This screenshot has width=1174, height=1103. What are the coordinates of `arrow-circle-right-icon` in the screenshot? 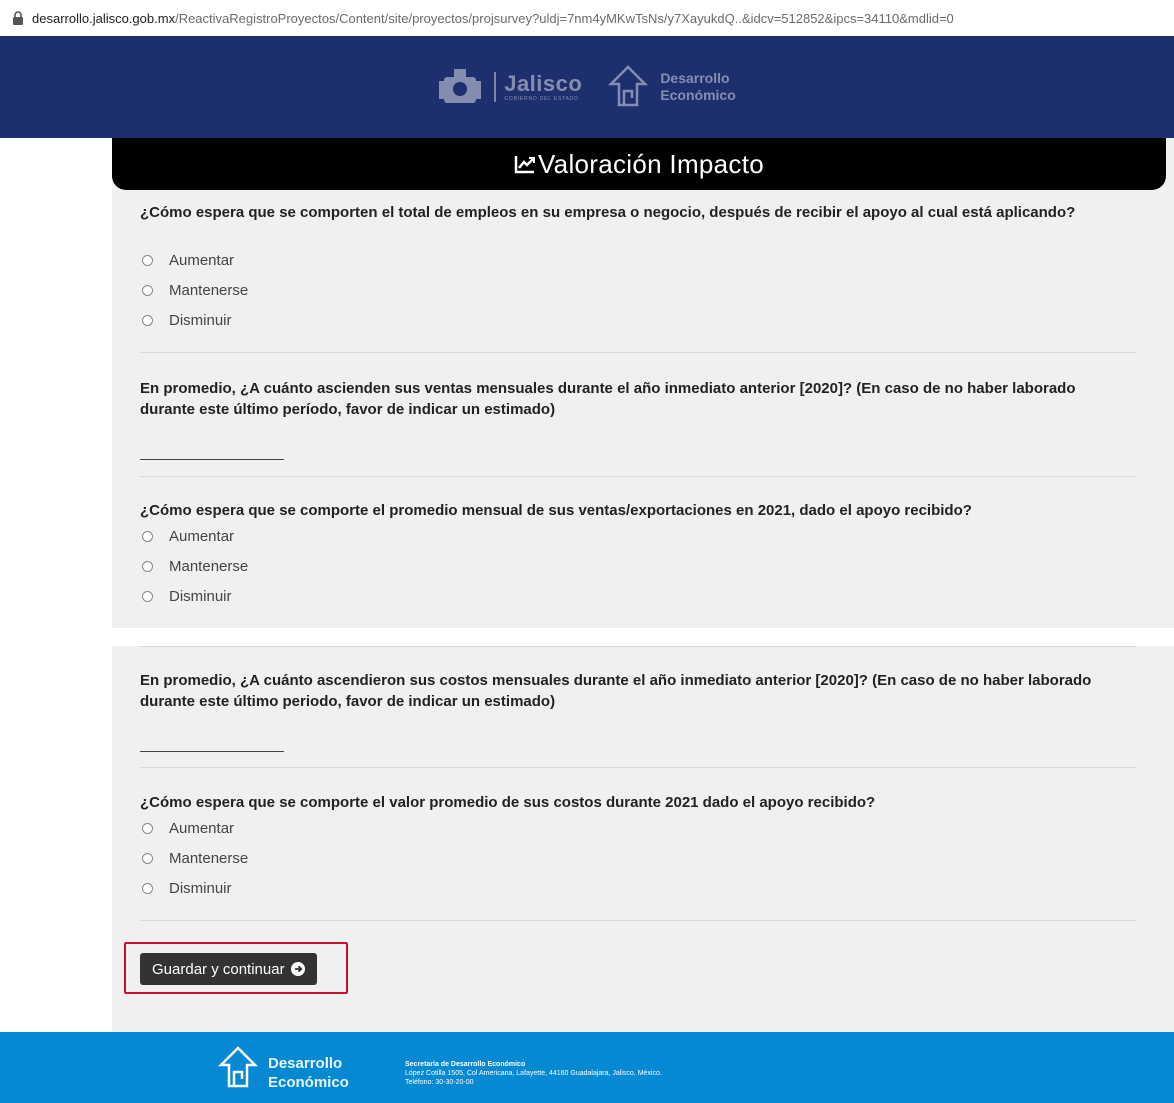 It's located at (297, 969).